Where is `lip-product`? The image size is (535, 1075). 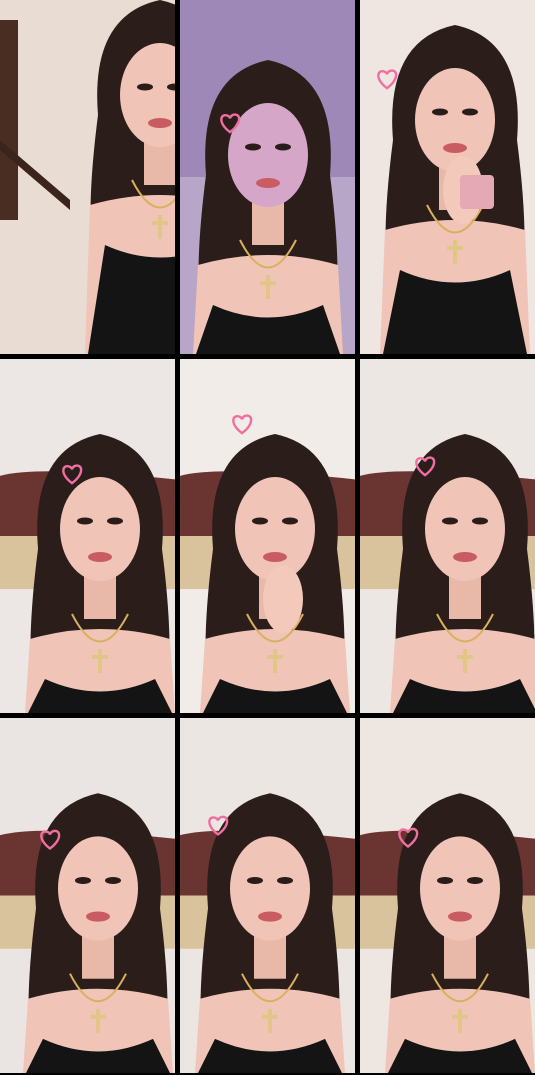
lip-product is located at coordinates (477, 192).